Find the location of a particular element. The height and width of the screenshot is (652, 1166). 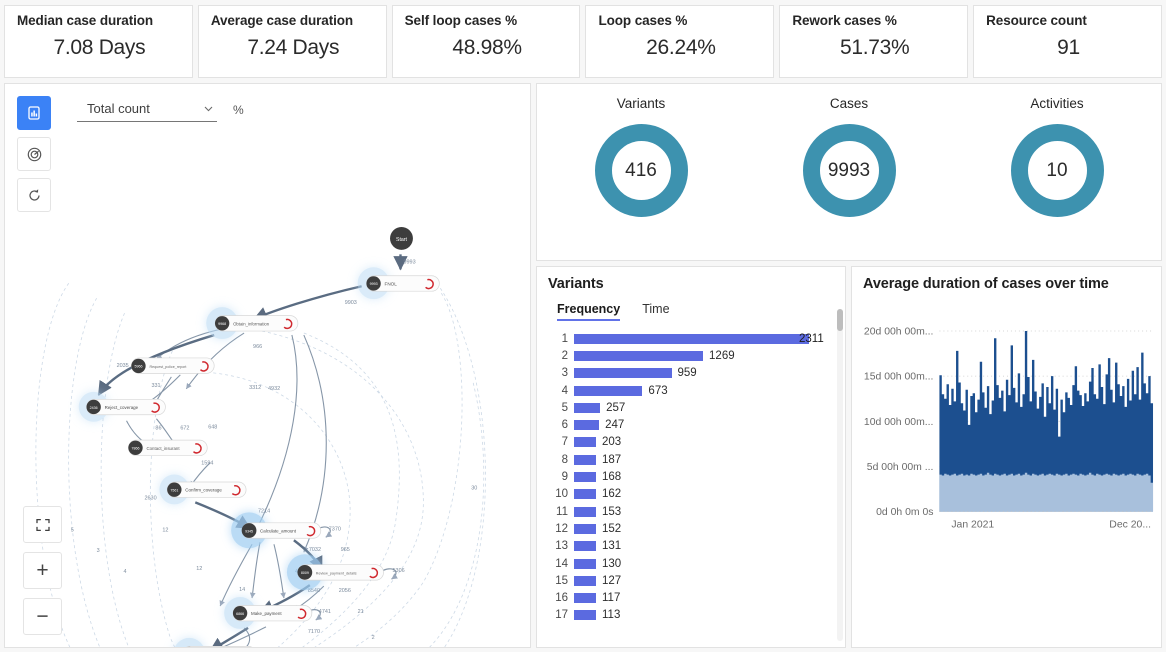

variant-row: 3 959 is located at coordinates (694, 373).